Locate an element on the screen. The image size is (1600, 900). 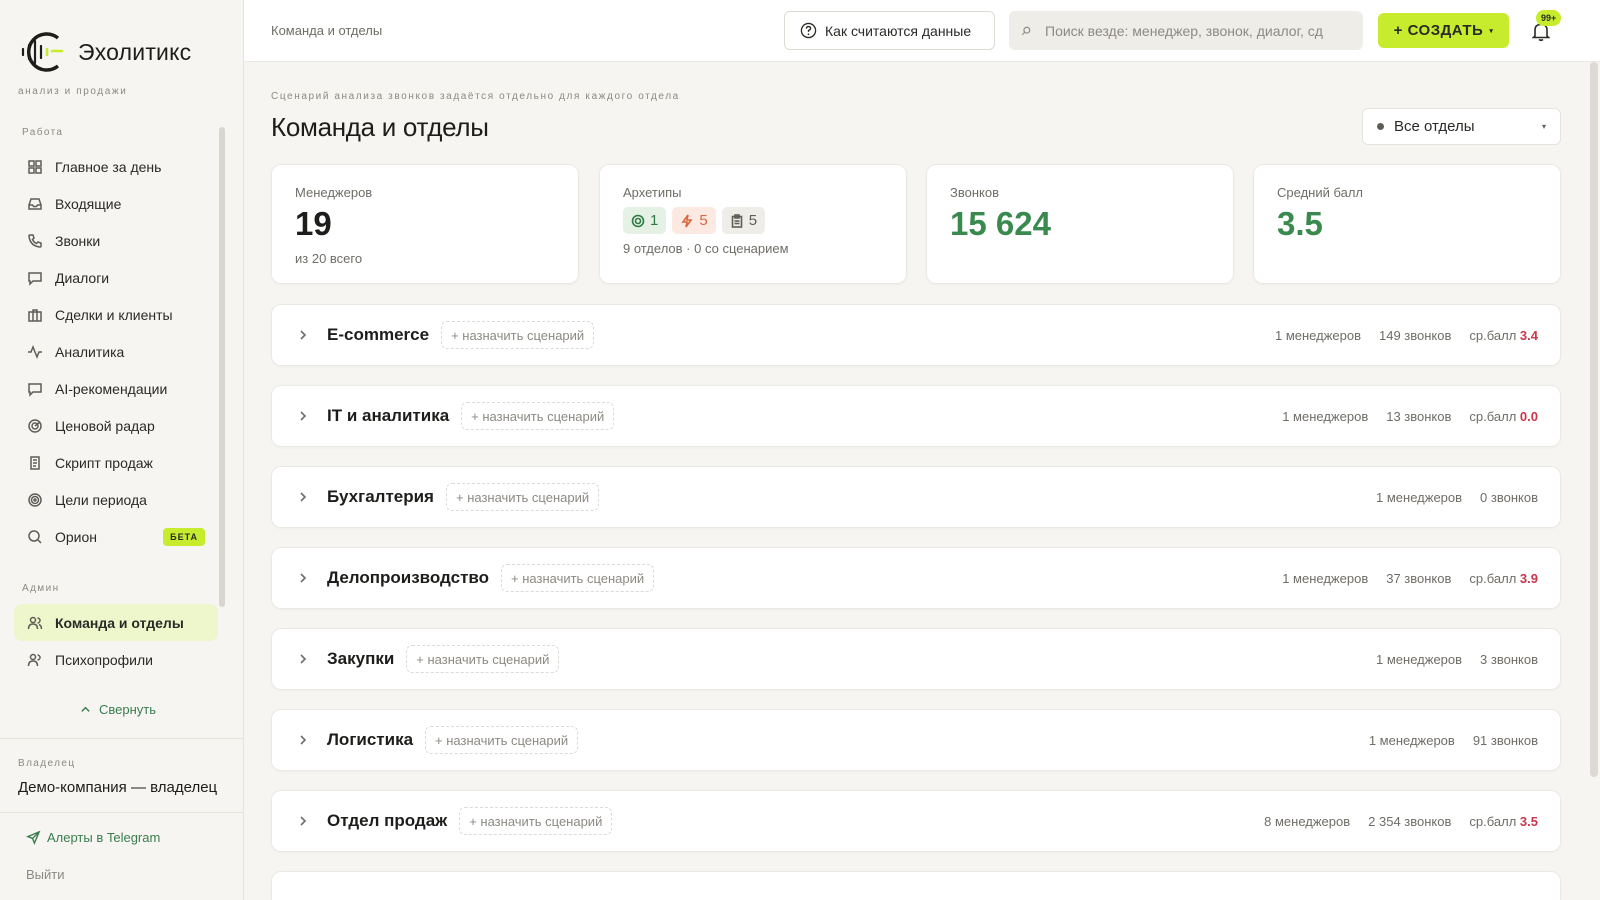
sidebar-item-price-radar: Ценовой радар is located at coordinates (116, 425).